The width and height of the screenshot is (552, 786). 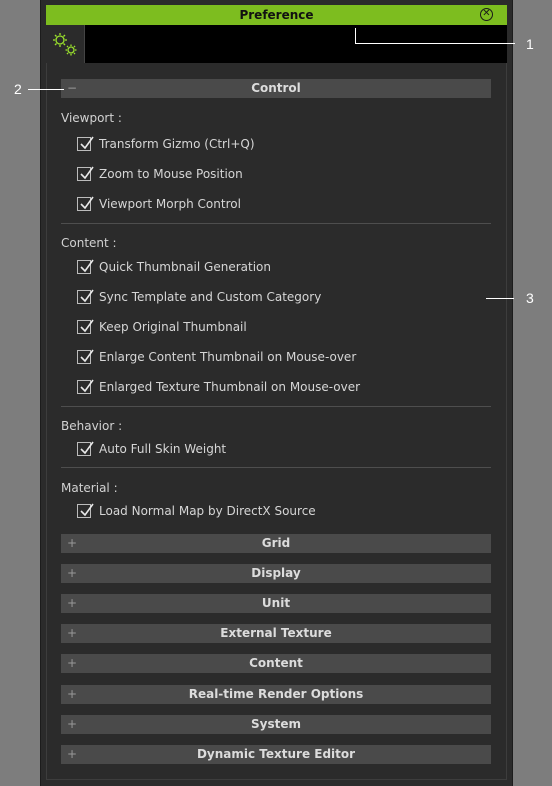 I want to click on section-label: Dynamic Texture Editor, so click(x=276, y=754).